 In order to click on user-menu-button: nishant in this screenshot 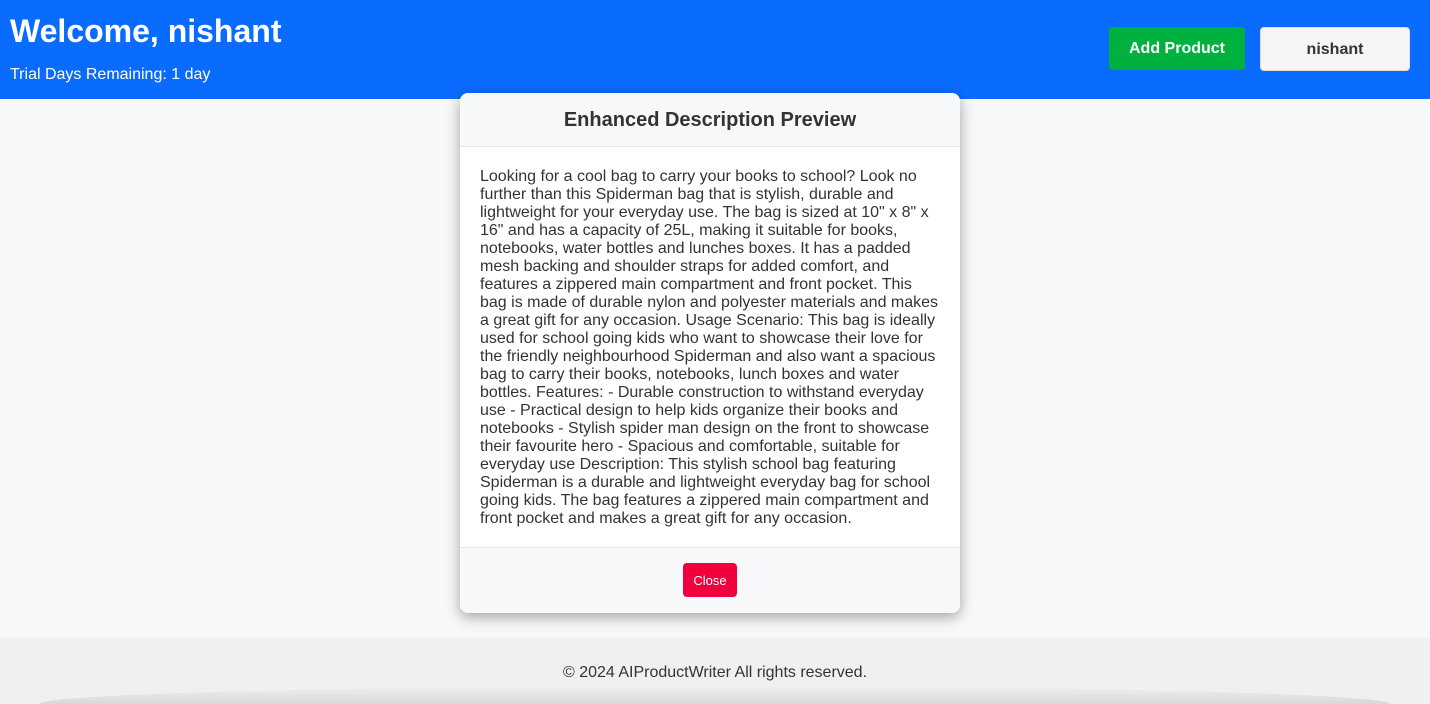, I will do `click(1335, 49)`.